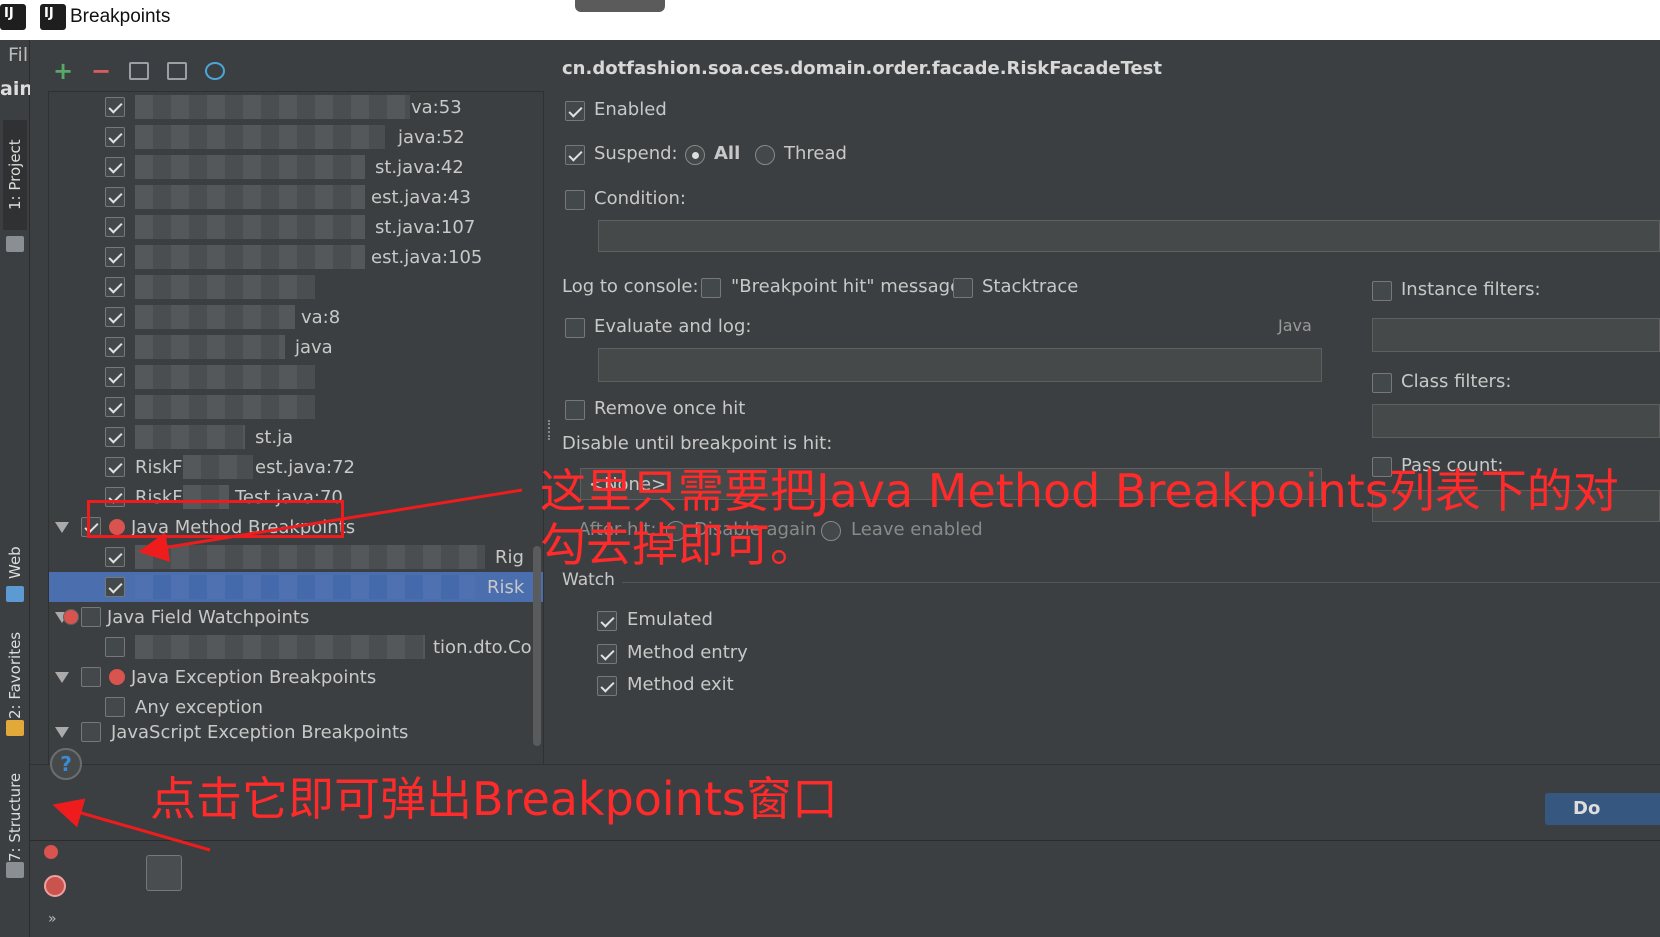 The height and width of the screenshot is (937, 1660). I want to click on project-folder-icon, so click(15, 244).